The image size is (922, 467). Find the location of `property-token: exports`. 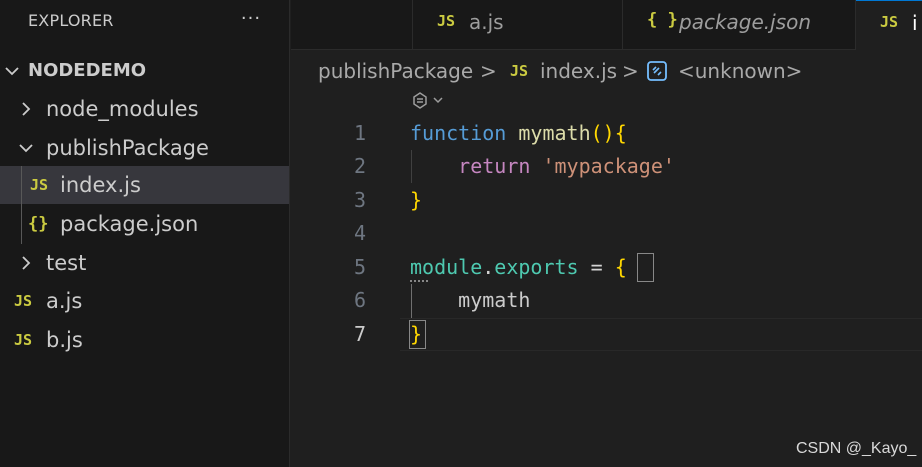

property-token: exports is located at coordinates (536, 267).